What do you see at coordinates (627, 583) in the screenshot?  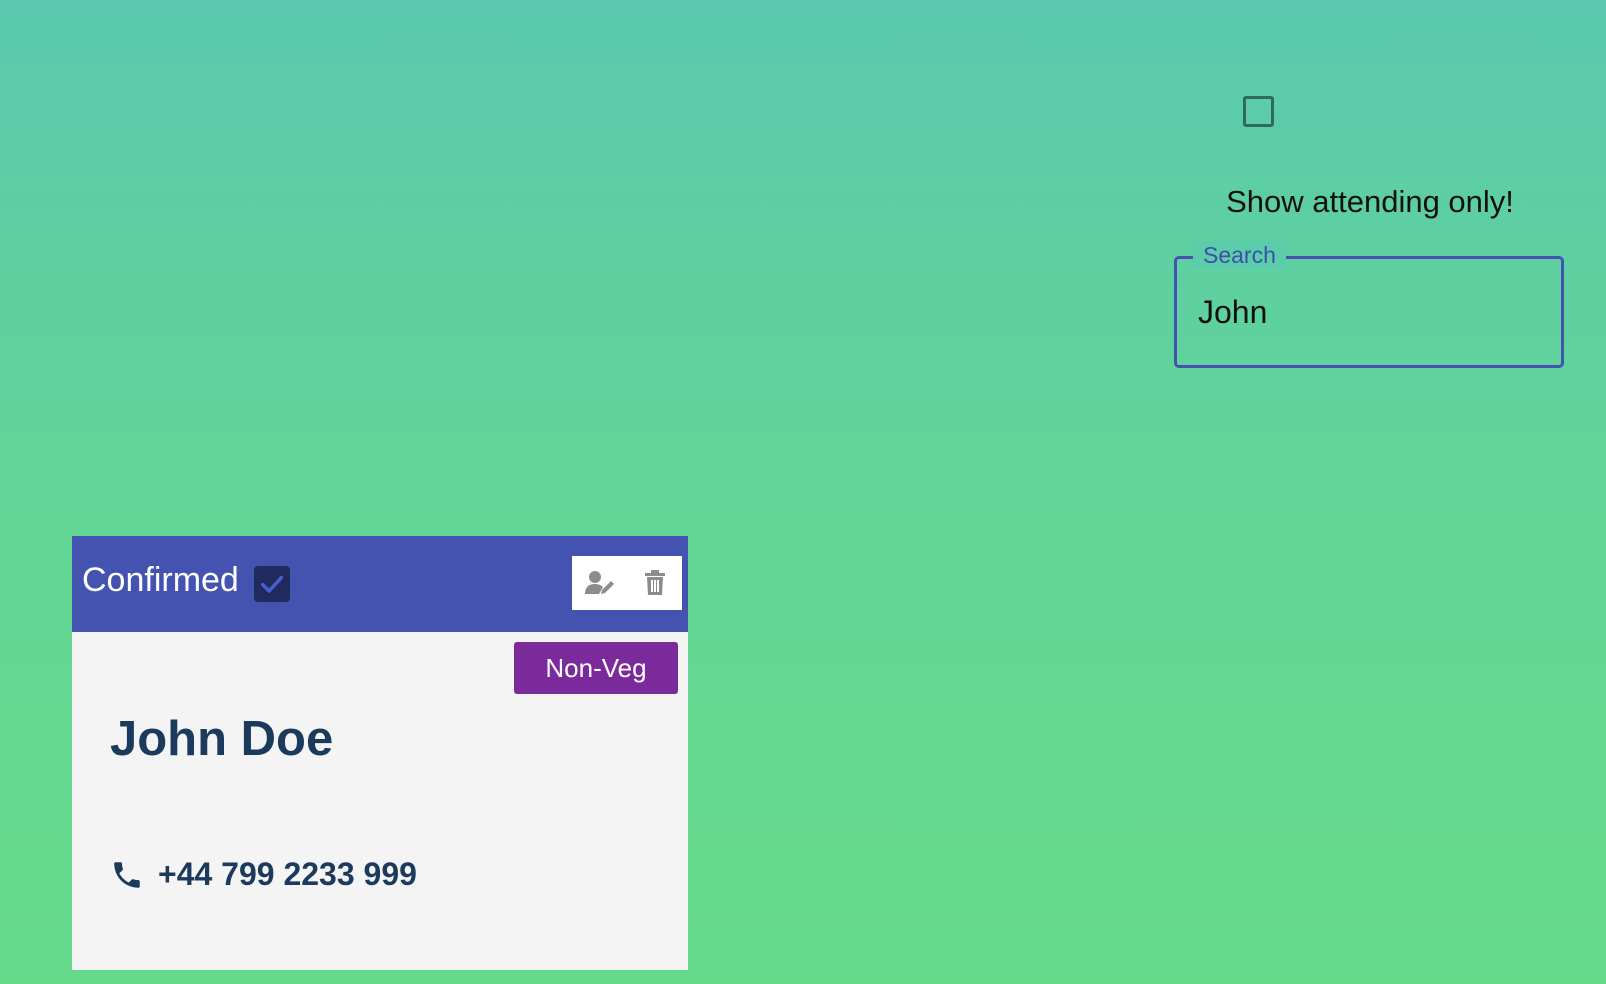 I see `card-actions` at bounding box center [627, 583].